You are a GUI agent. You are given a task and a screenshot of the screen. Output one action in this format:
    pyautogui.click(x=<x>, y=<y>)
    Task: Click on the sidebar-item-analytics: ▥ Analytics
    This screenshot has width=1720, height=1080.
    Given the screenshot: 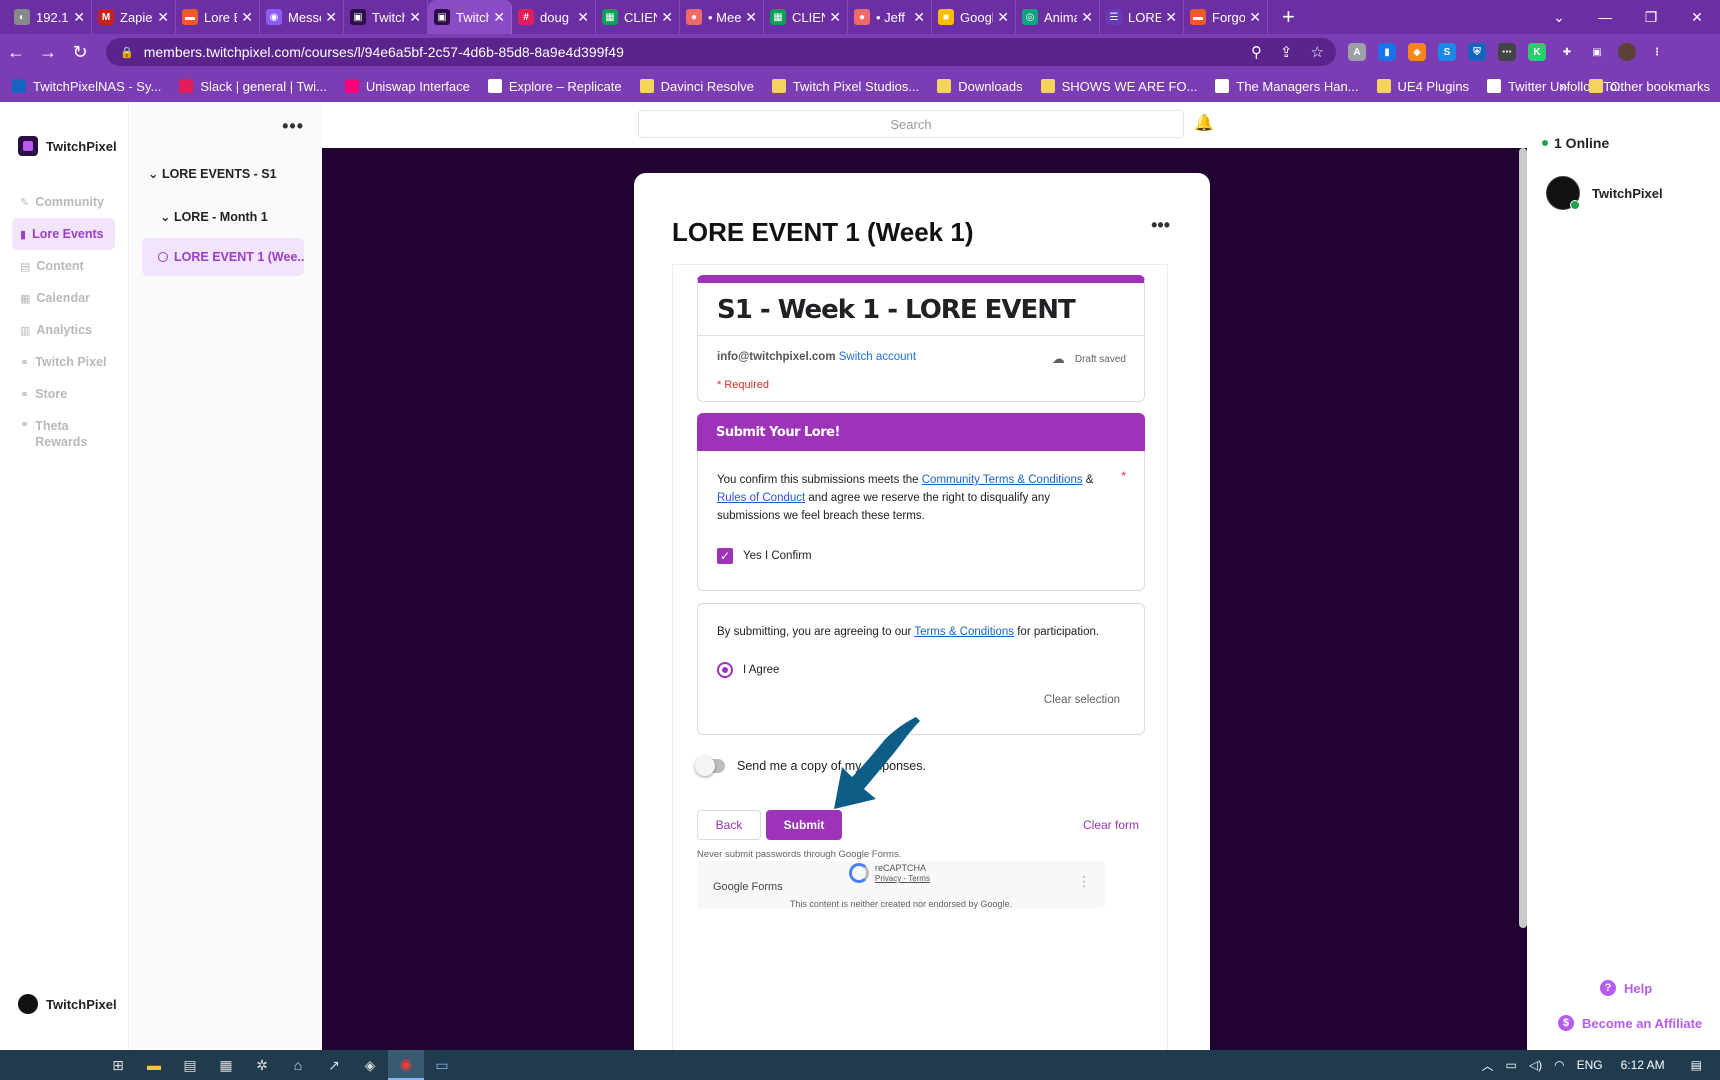 What is the action you would take?
    pyautogui.click(x=63, y=330)
    